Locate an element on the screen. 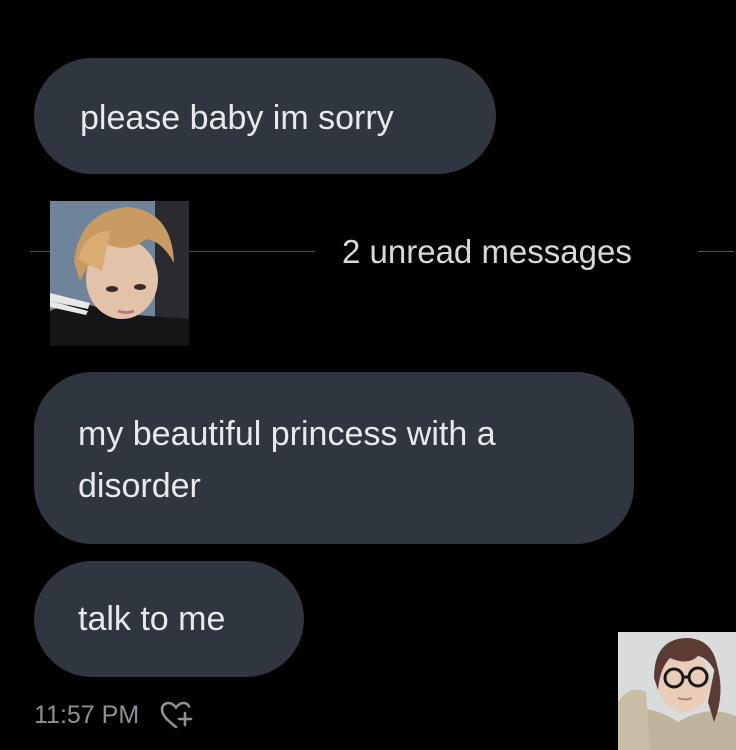 The image size is (736, 750). message-text: please baby im sorry is located at coordinates (237, 118).